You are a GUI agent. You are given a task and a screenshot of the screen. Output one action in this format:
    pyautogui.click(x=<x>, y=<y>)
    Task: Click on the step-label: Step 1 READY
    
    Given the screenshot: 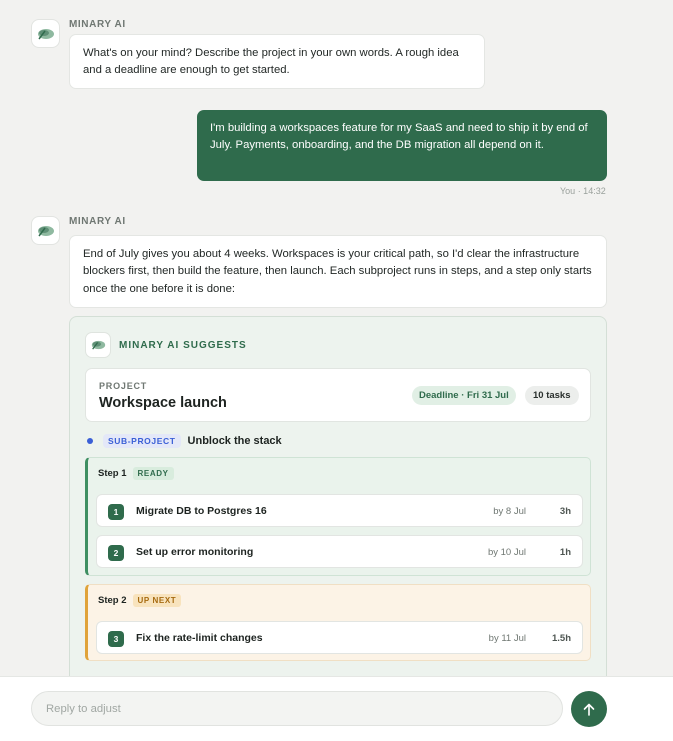 What is the action you would take?
    pyautogui.click(x=136, y=473)
    